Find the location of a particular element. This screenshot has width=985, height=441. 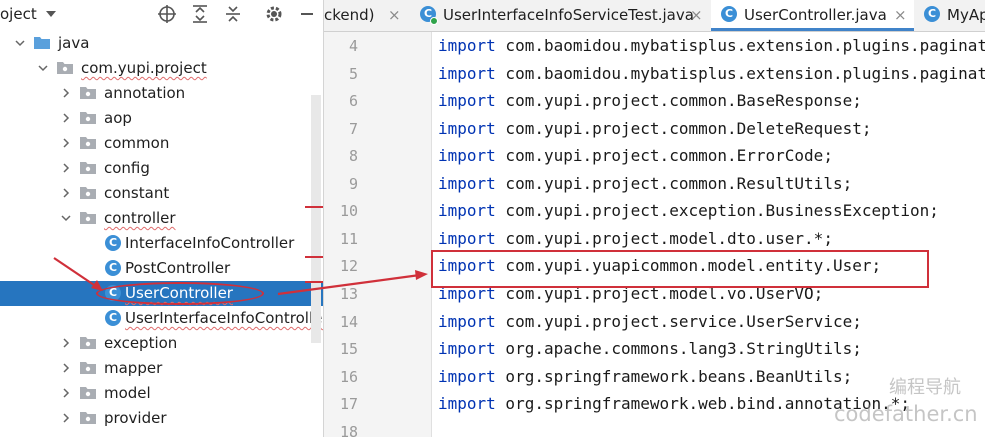

tab-label: MyAp is located at coordinates (966, 15).